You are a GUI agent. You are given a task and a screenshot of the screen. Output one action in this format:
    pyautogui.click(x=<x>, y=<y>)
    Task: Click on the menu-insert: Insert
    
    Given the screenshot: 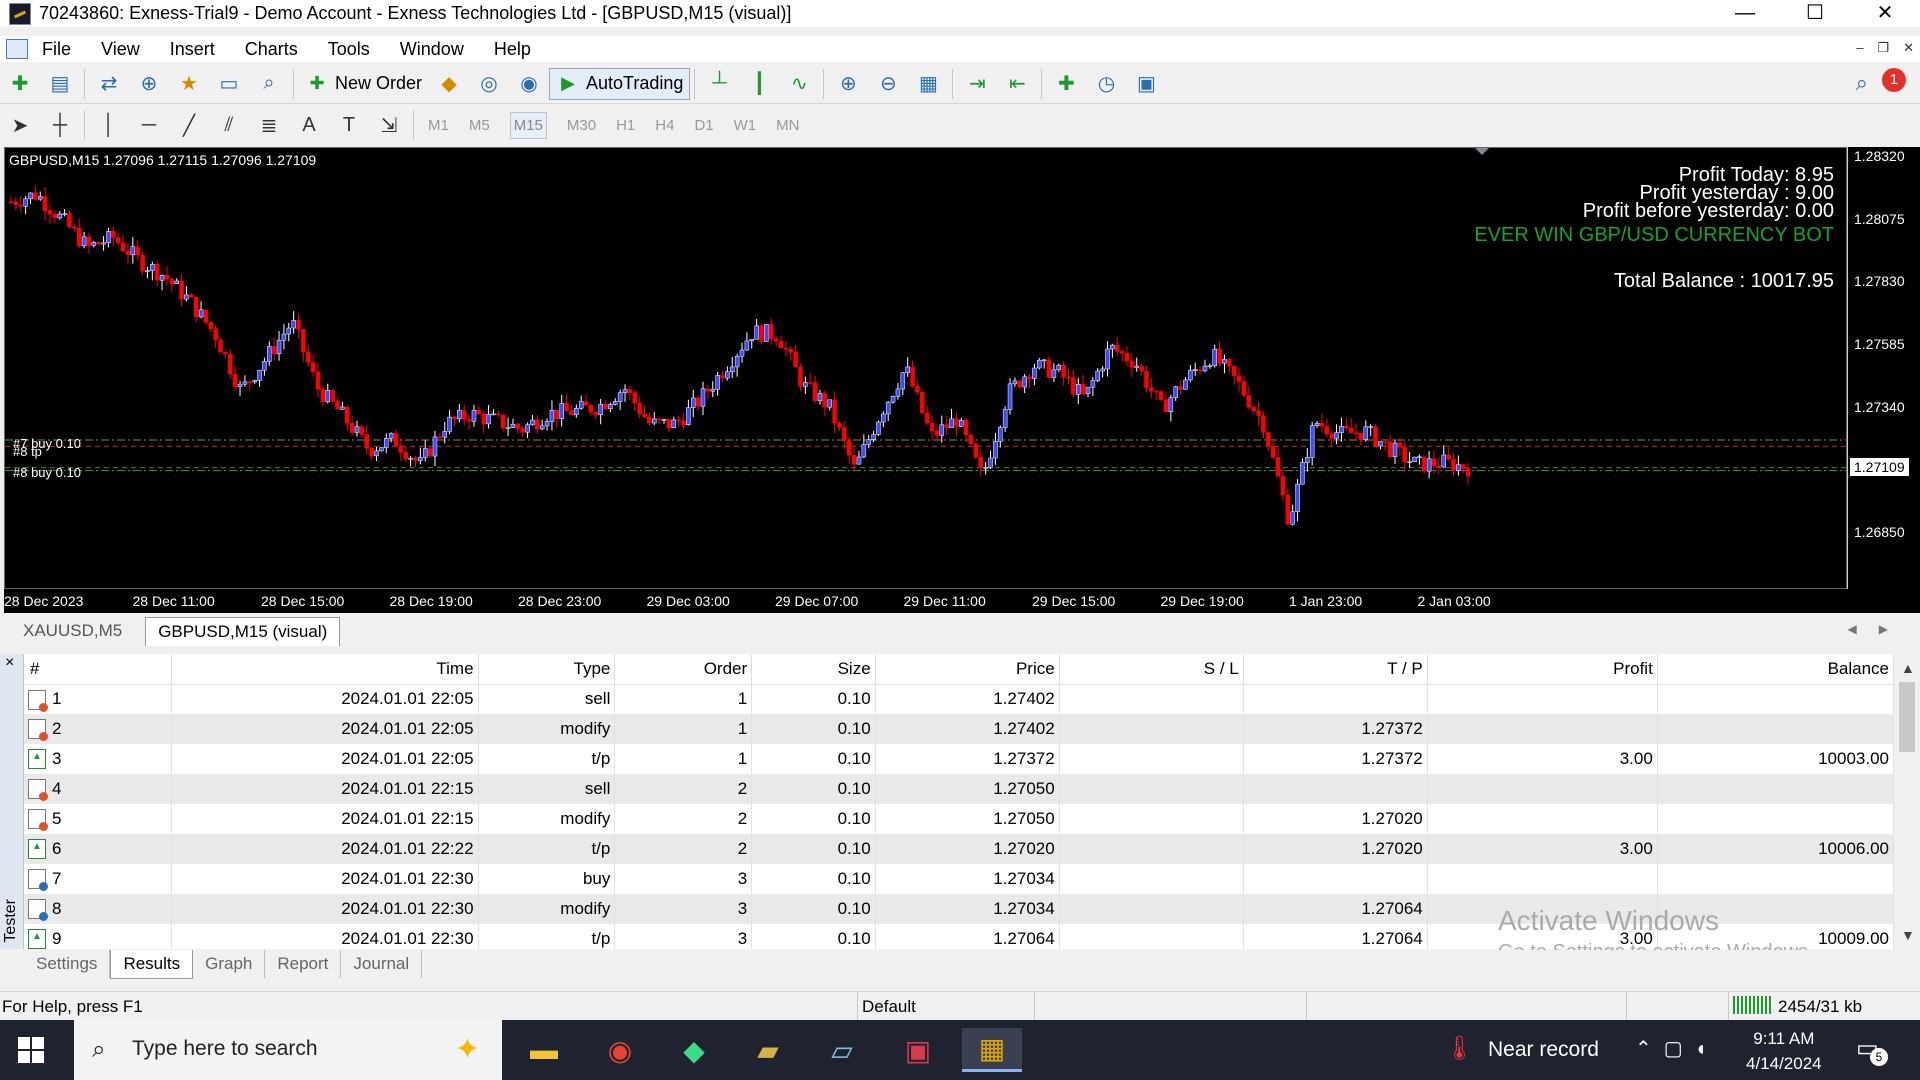 What is the action you would take?
    pyautogui.click(x=199, y=49)
    